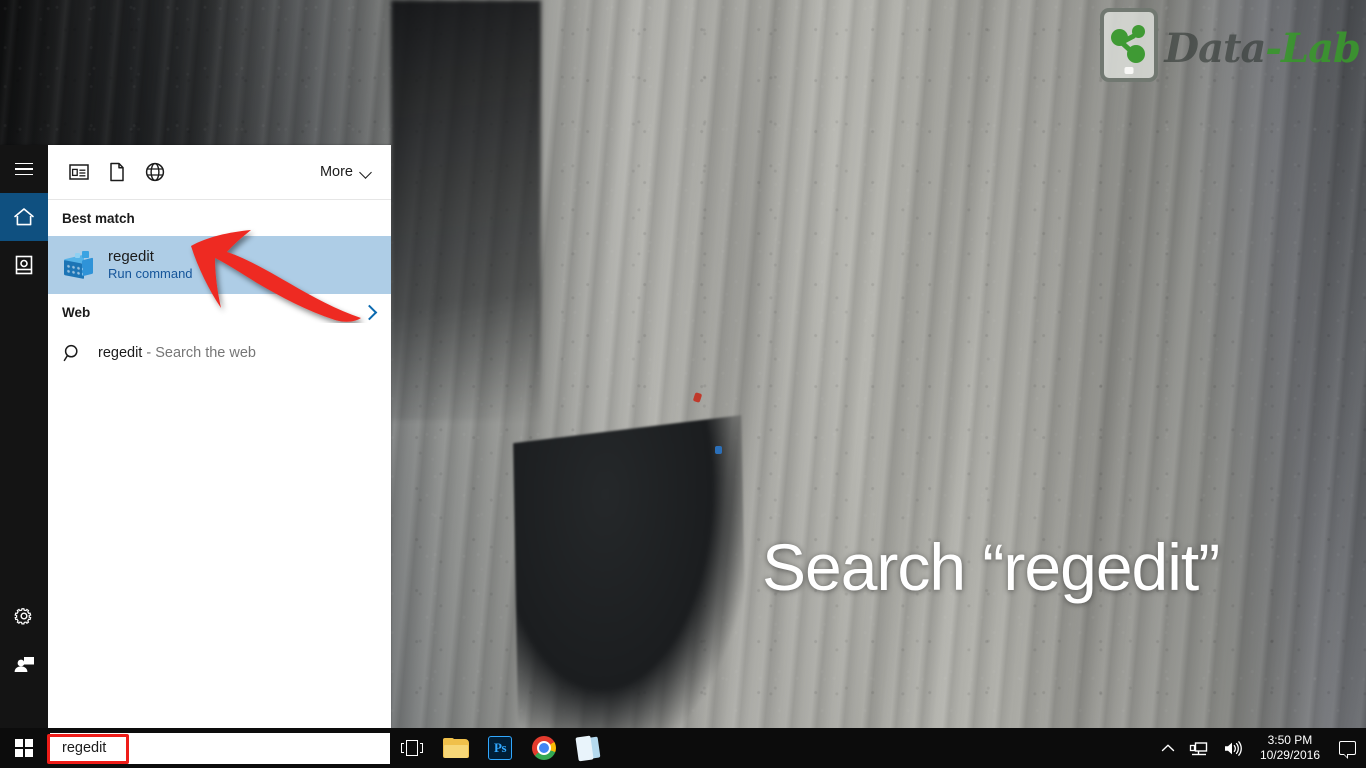 This screenshot has height=768, width=1366. I want to click on web-result-suffix: - Search the web, so click(199, 353).